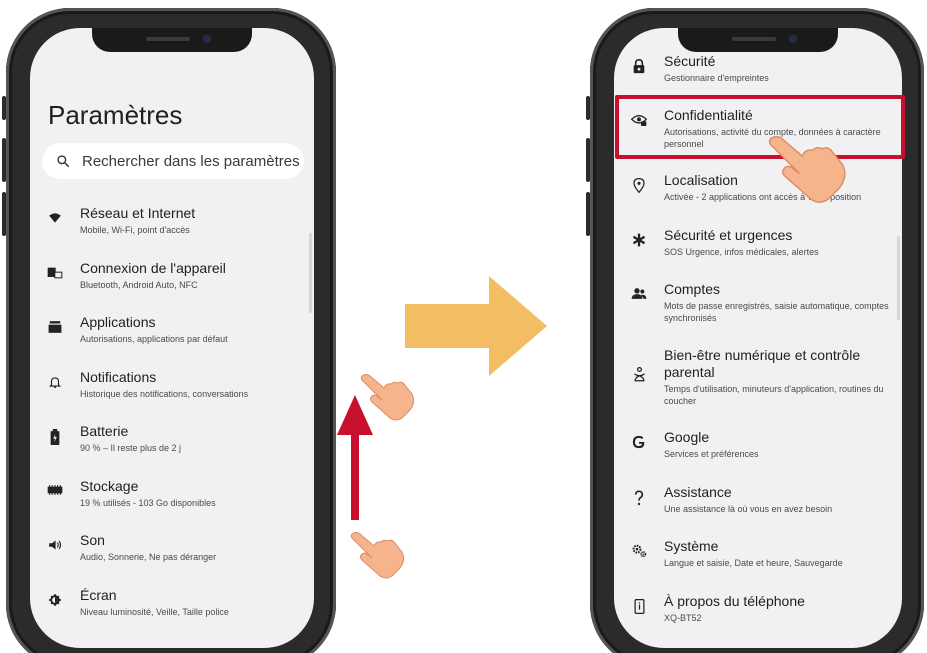 The height and width of the screenshot is (653, 927). Describe the element at coordinates (716, 78) in the screenshot. I see `item-subtitle: Gestionnaire d'empreintes` at that location.